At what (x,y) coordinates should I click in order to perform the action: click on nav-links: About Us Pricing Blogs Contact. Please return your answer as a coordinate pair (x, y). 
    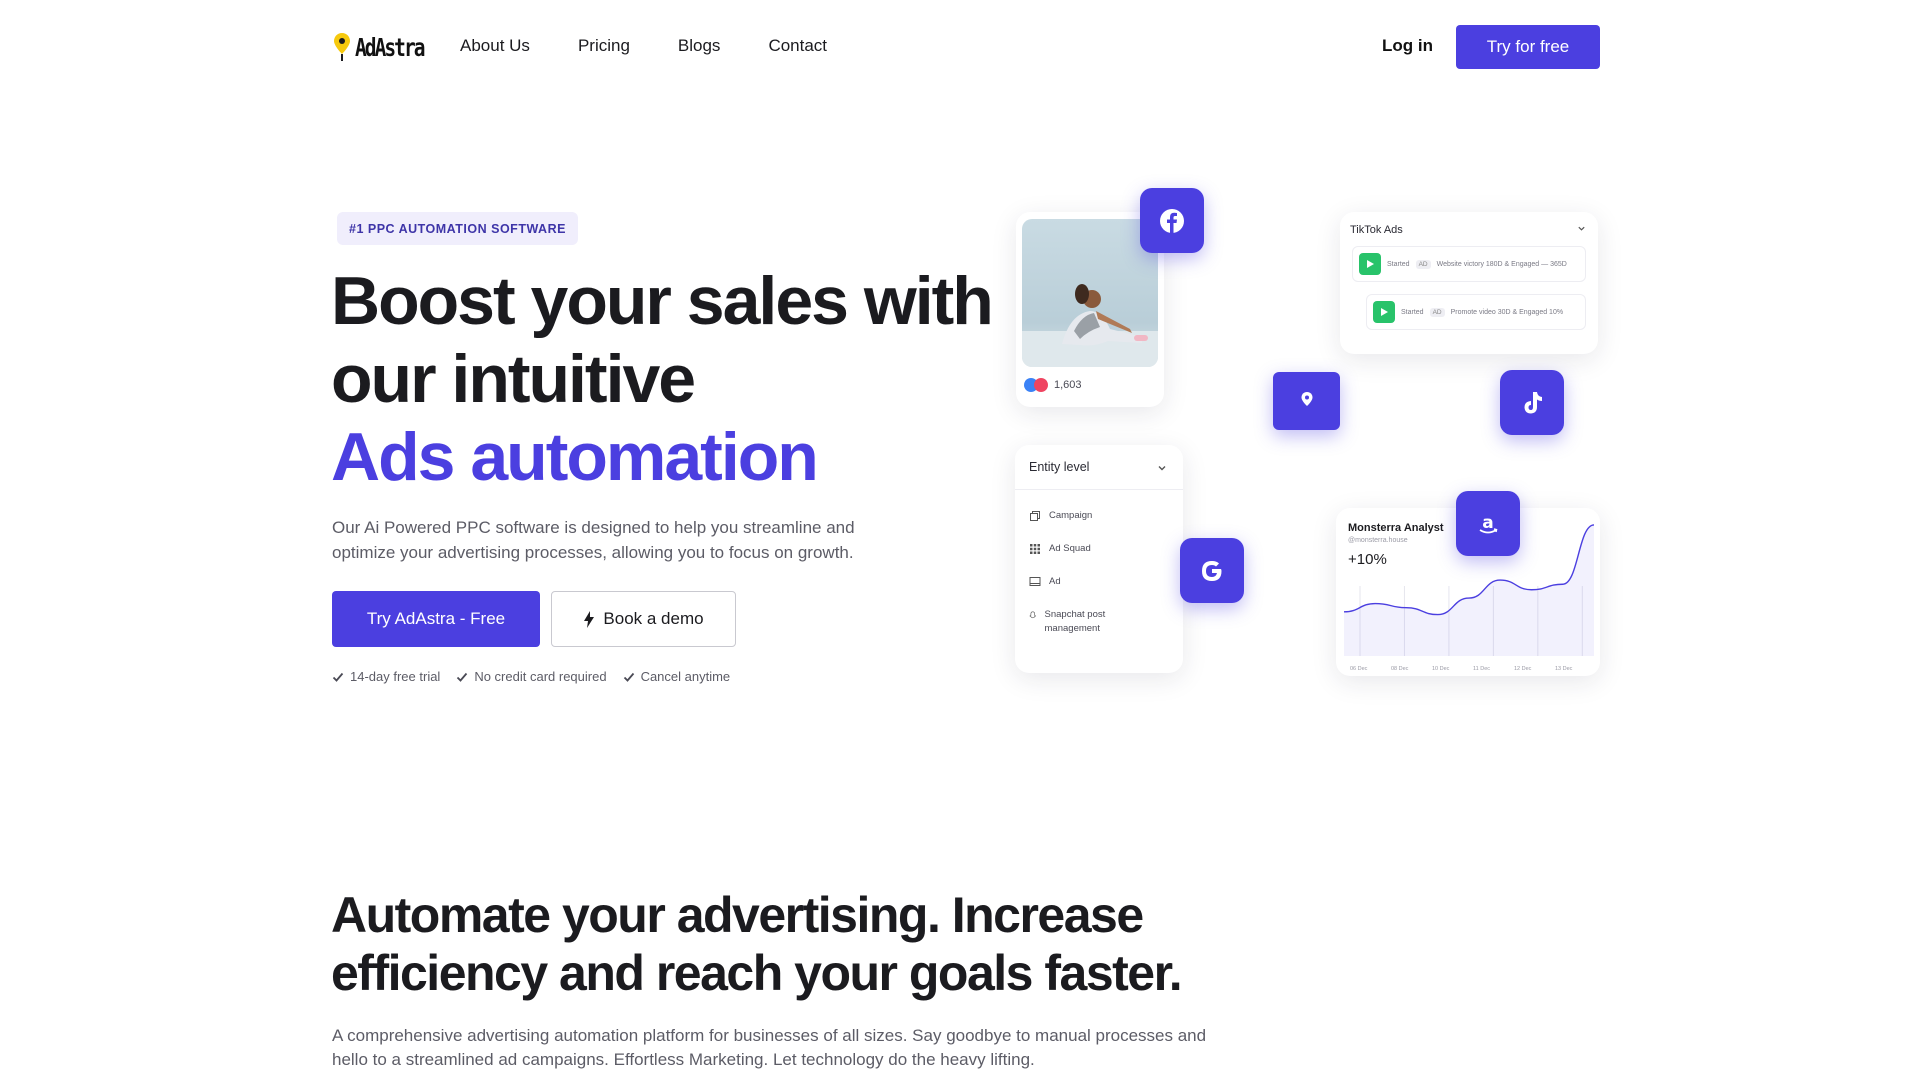
    Looking at the image, I should click on (643, 46).